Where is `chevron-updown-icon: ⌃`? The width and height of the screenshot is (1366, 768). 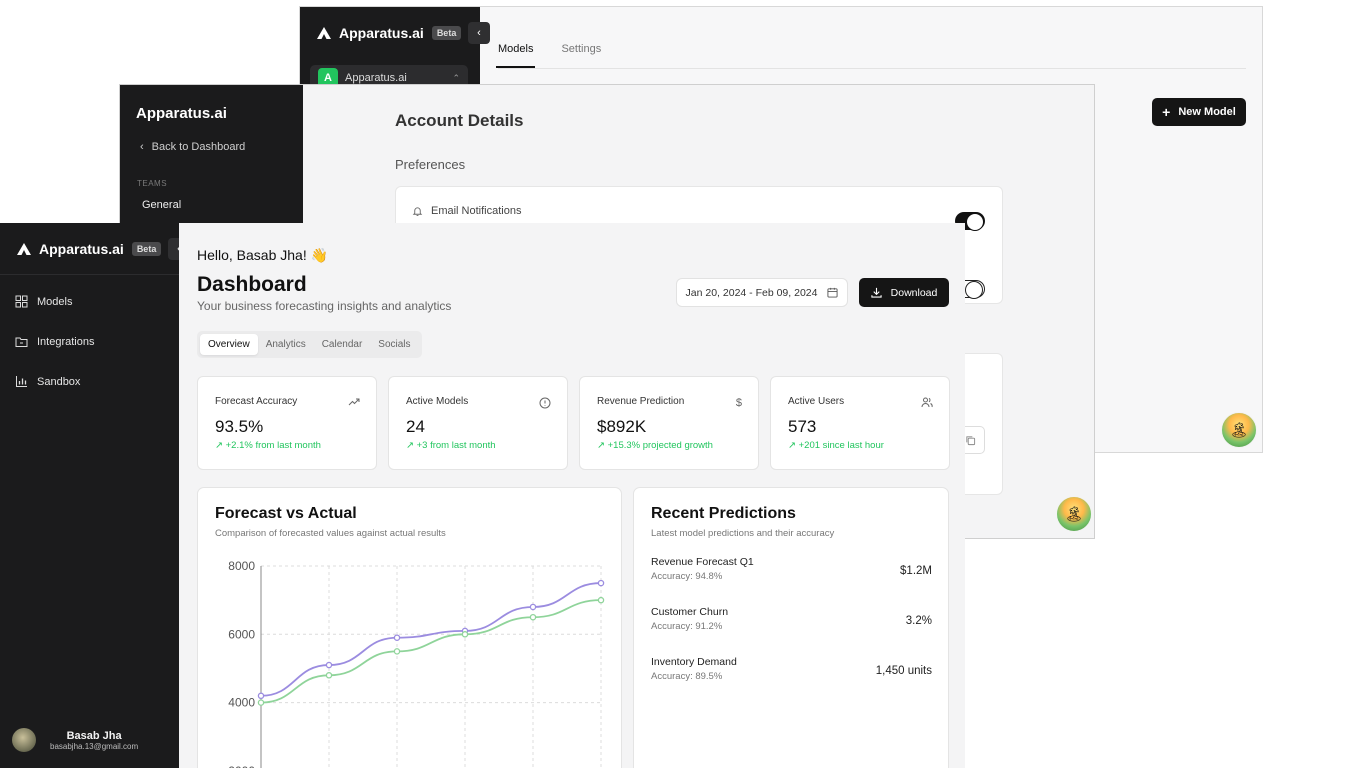 chevron-updown-icon: ⌃ is located at coordinates (456, 77).